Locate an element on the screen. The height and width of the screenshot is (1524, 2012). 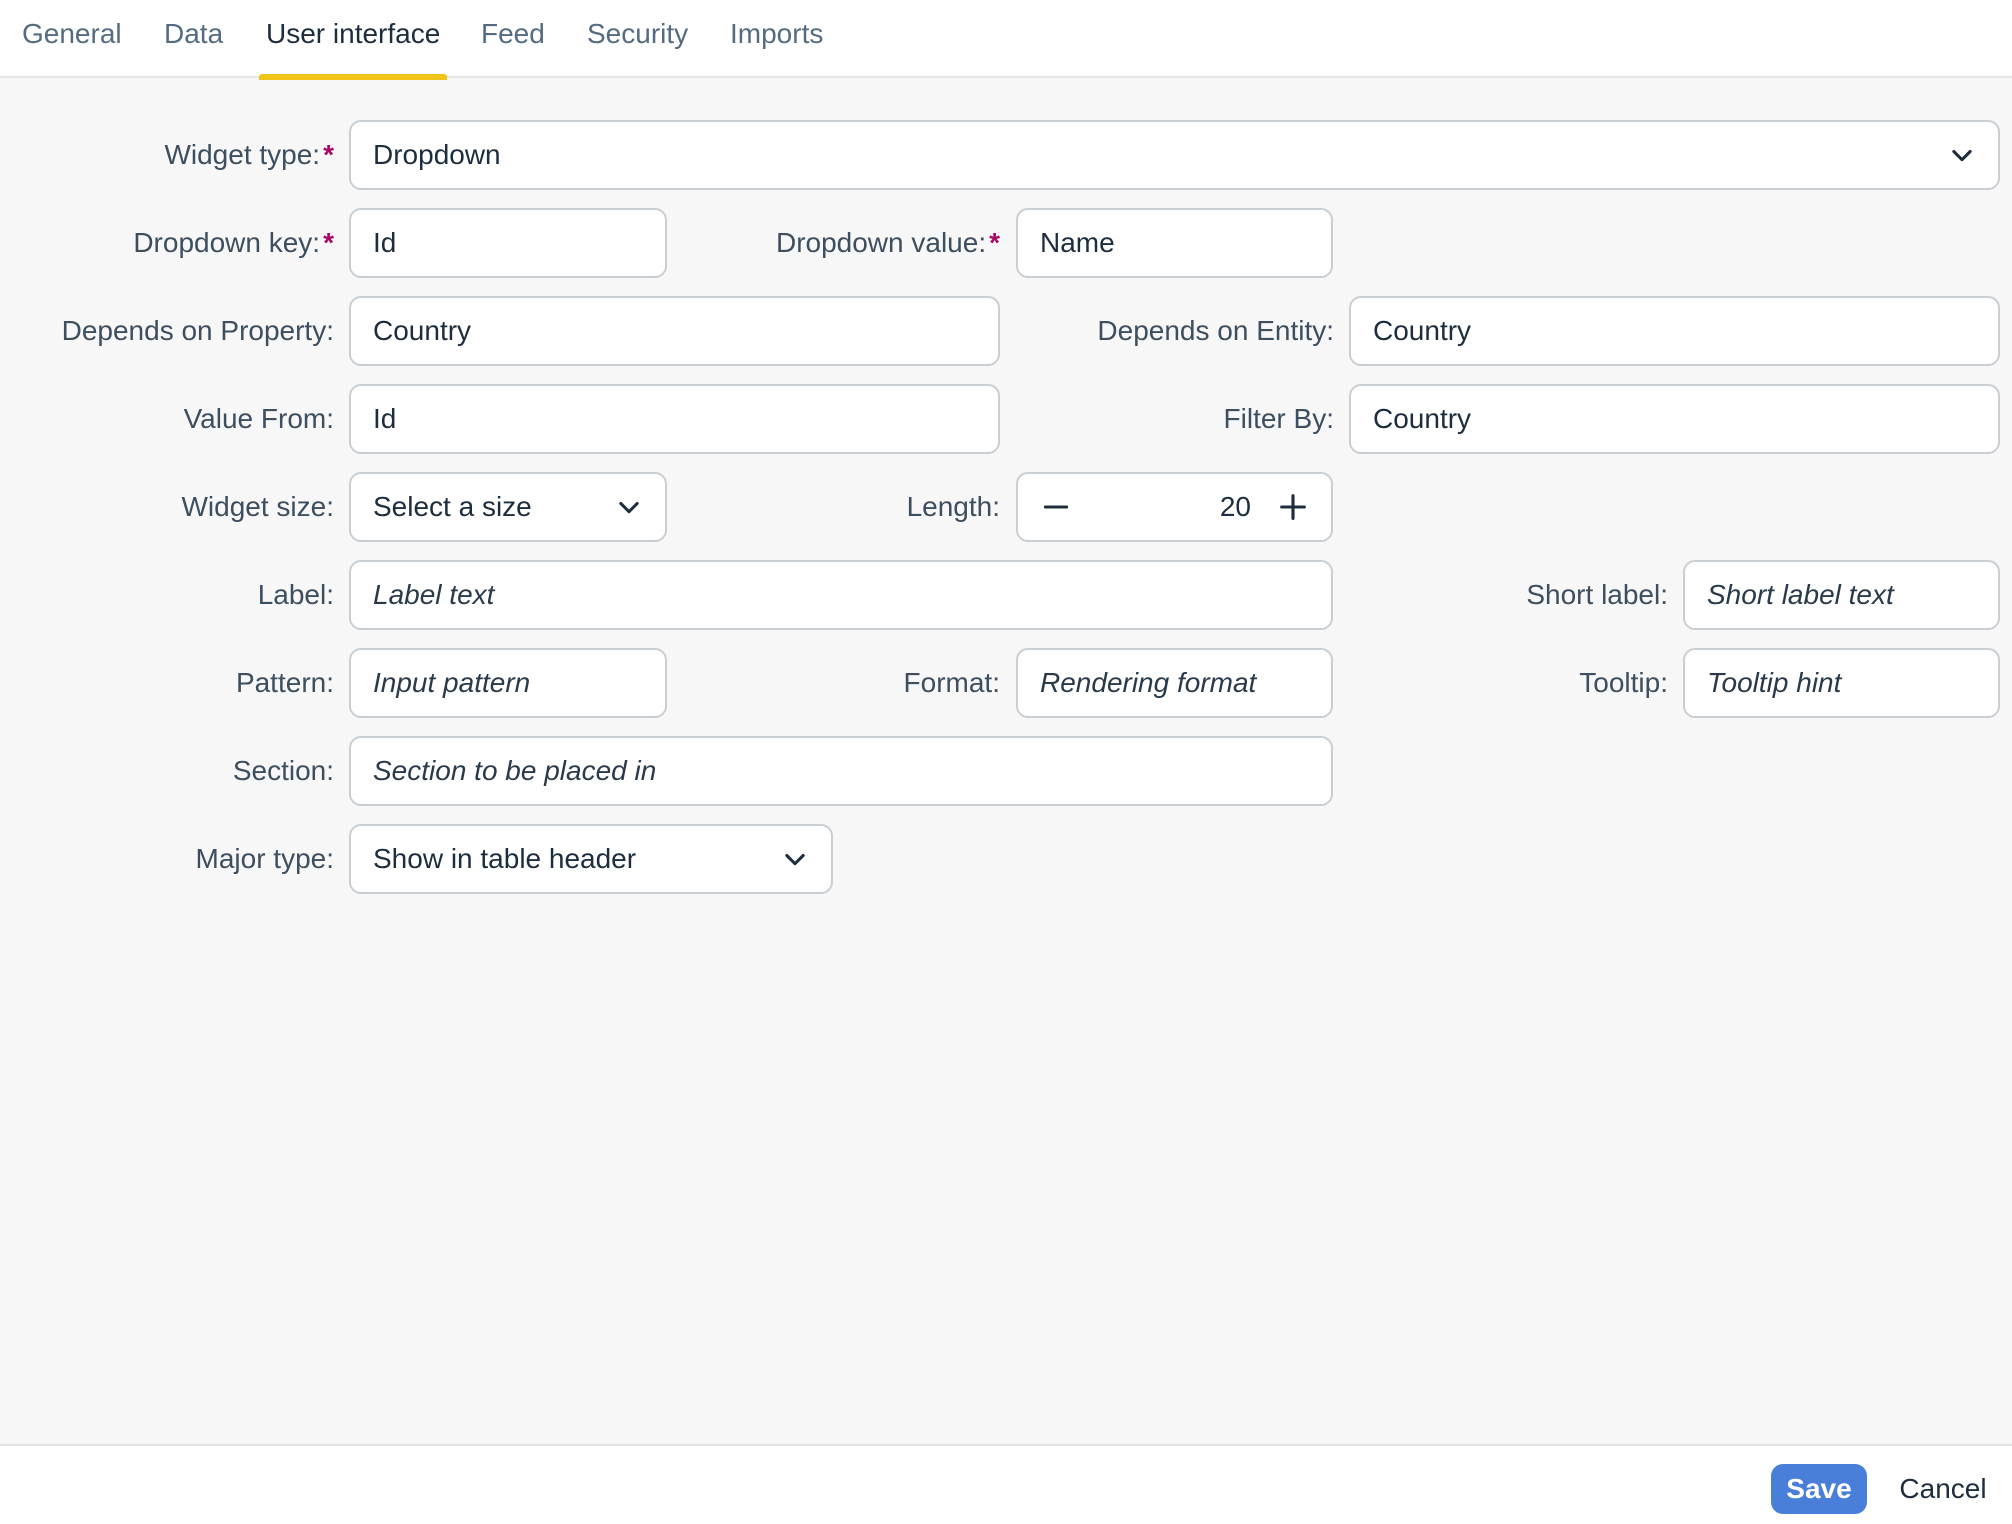
dropdown-key-label-text: Dropdown key: is located at coordinates (227, 242).